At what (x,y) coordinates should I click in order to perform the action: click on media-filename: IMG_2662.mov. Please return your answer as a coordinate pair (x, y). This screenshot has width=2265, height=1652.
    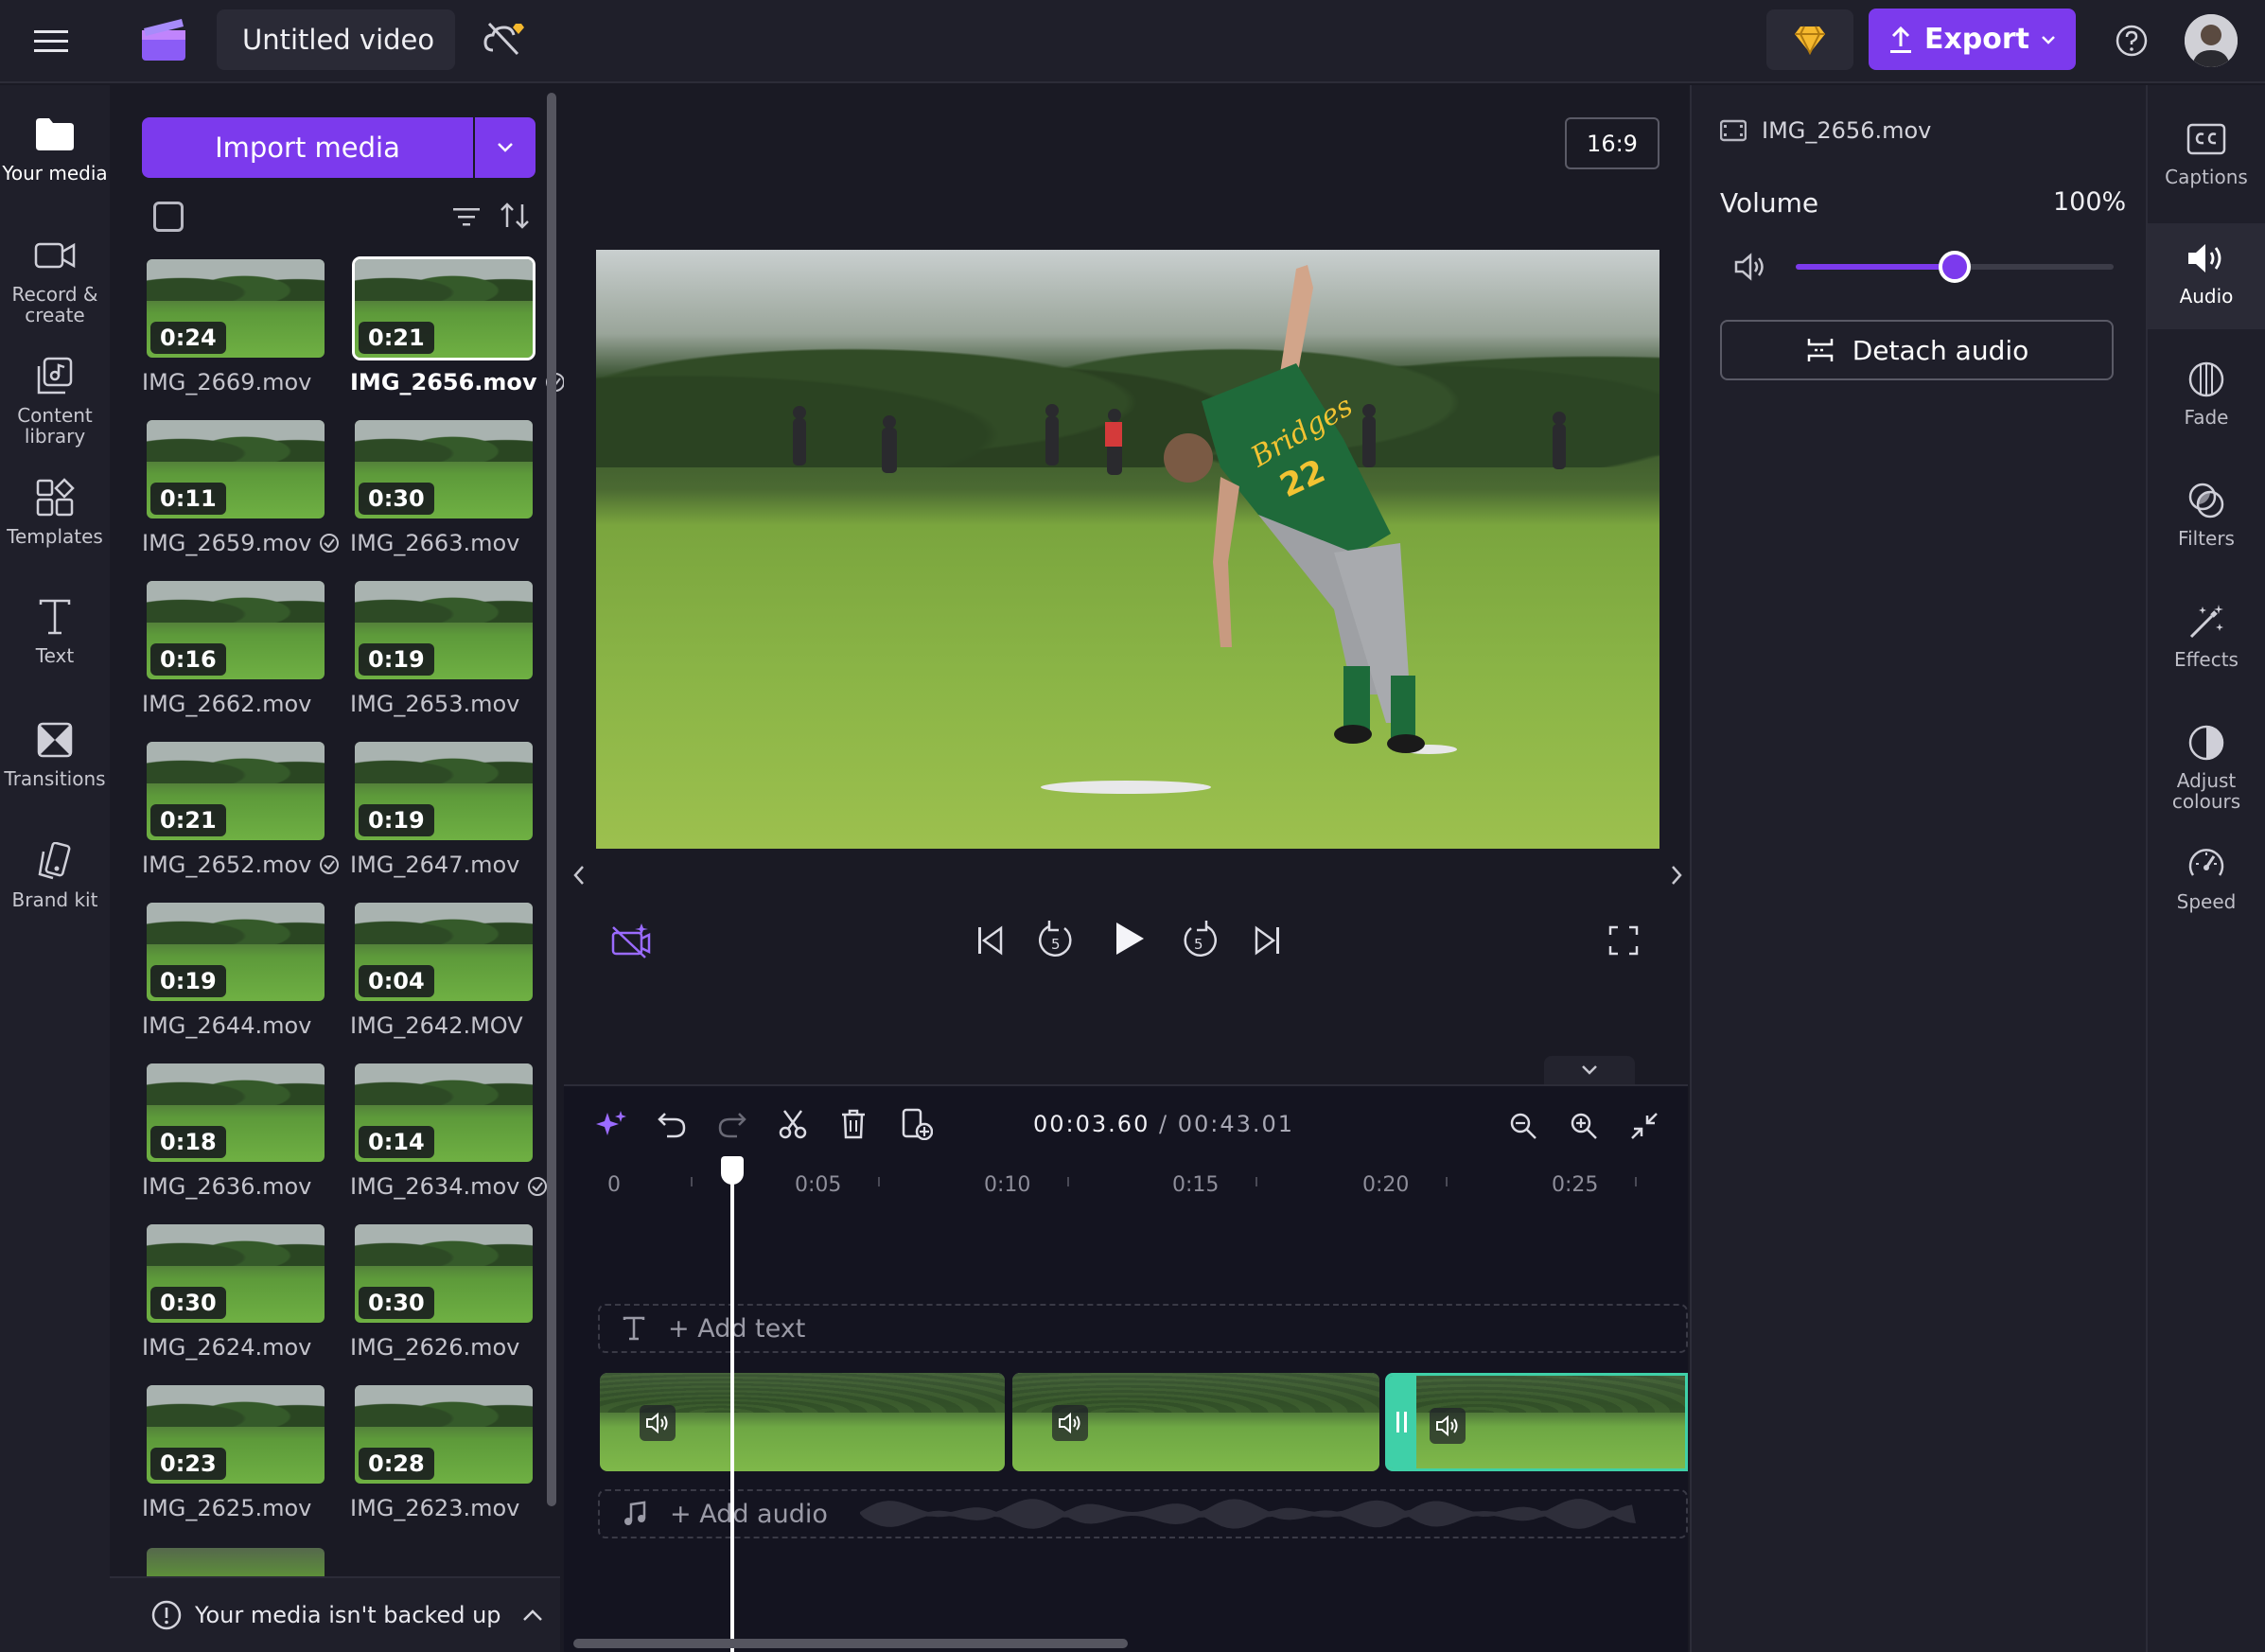
    Looking at the image, I should click on (226, 704).